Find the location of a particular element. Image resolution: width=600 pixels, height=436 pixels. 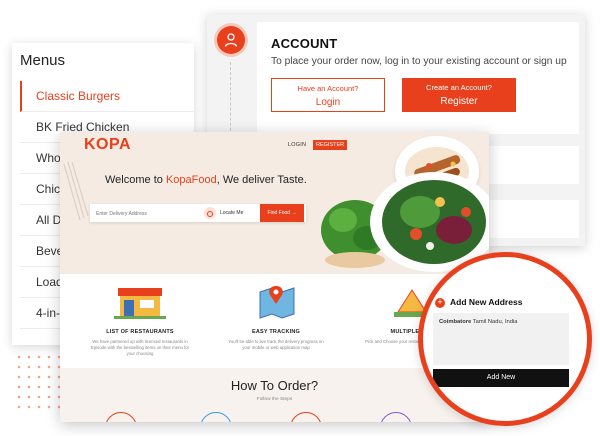

welcome-brand: KopaFood is located at coordinates (191, 180).